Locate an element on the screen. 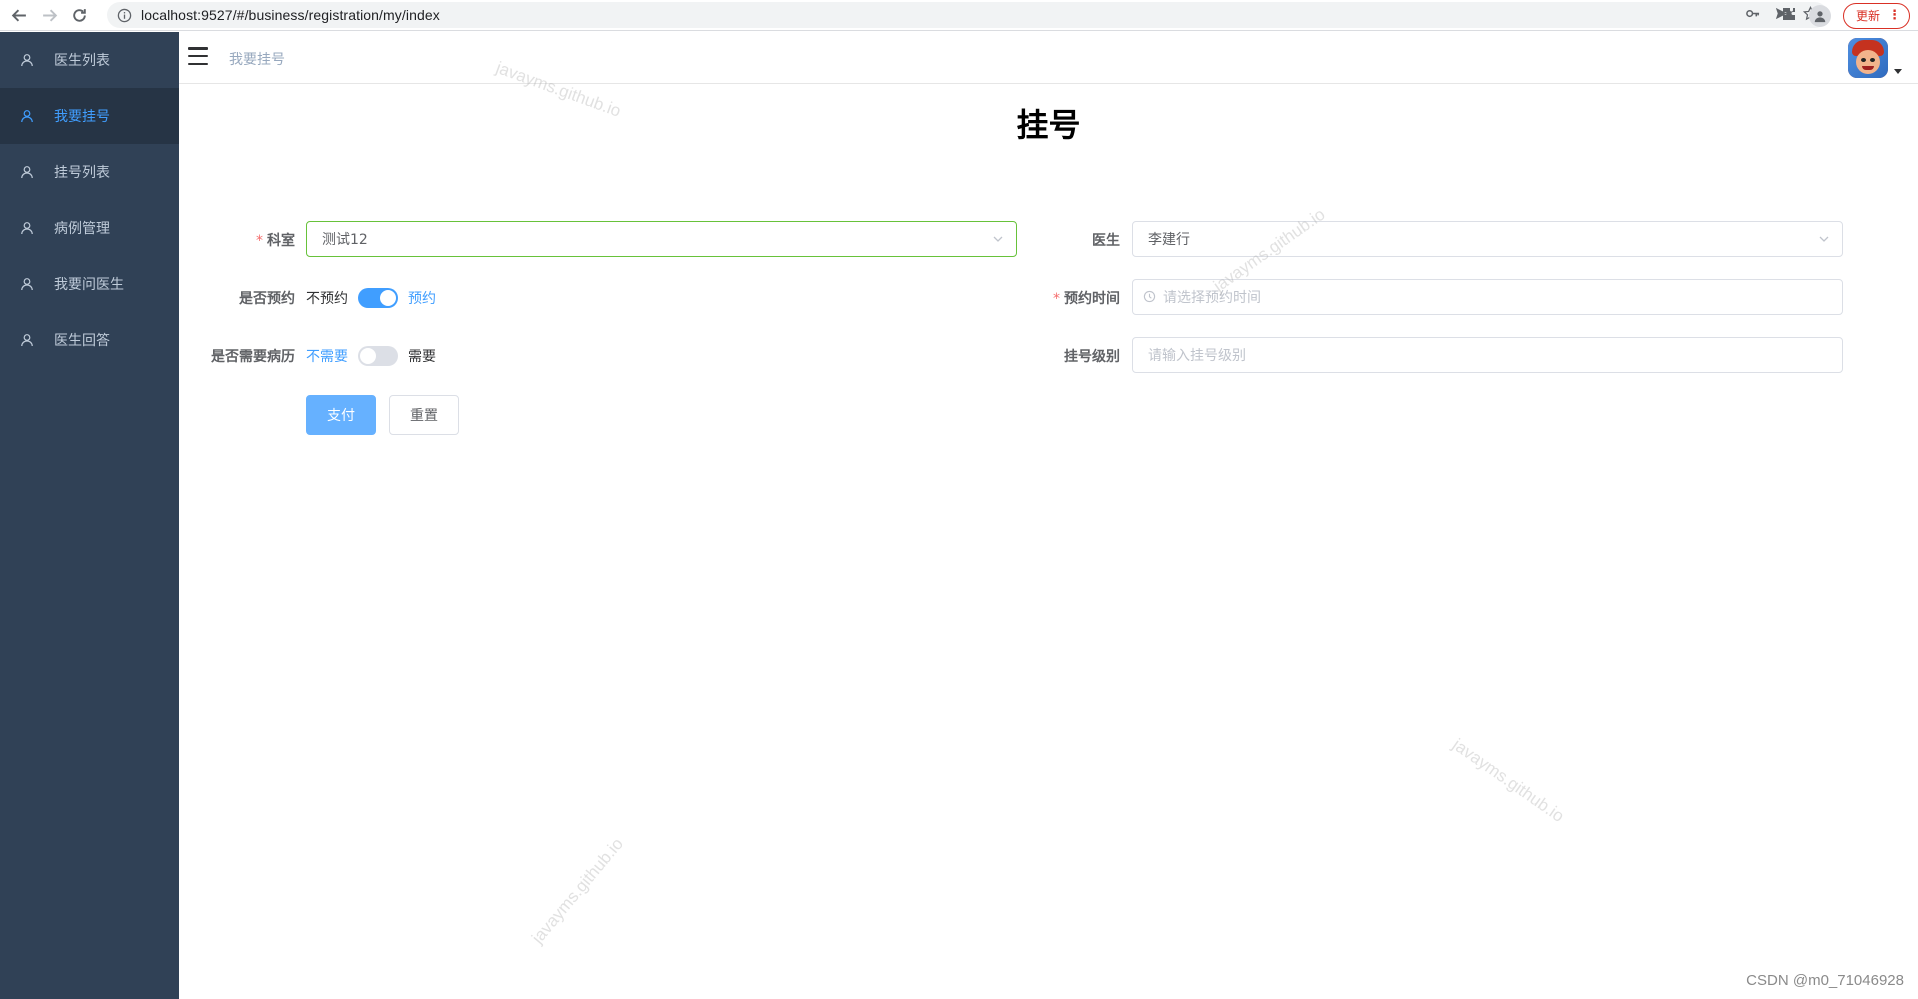  need-record-on-label: 需要 is located at coordinates (422, 356).